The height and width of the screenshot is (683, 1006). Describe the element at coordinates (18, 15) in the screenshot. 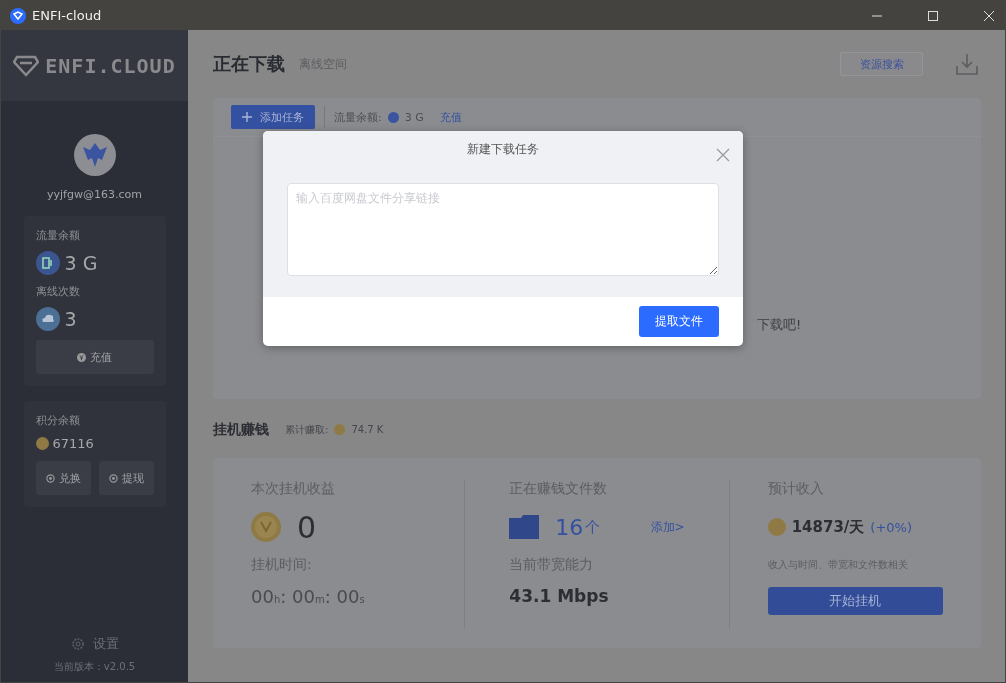

I see `app-logo-icon` at that location.